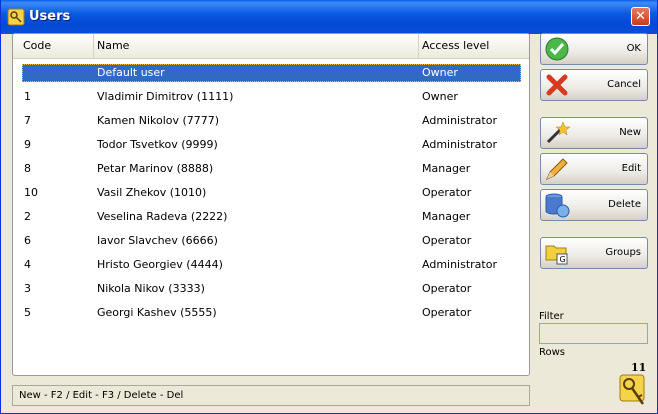 This screenshot has width=658, height=414. I want to click on table-row: 9 Todor Tsvetkov (9999) Administrator, so click(271, 145).